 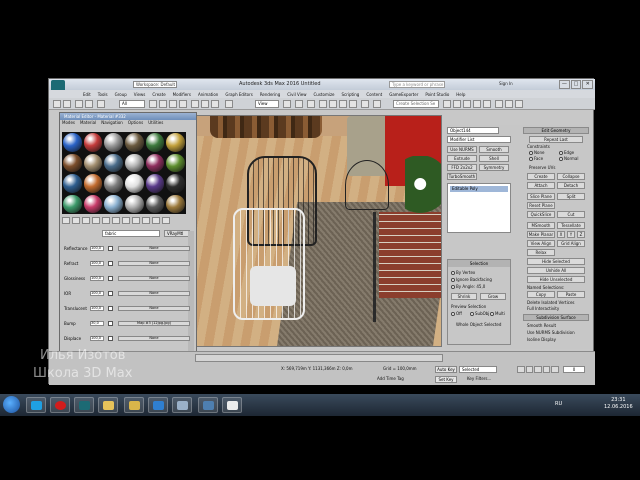 I want to click on auto-key-button: Auto Key, so click(x=446, y=369).